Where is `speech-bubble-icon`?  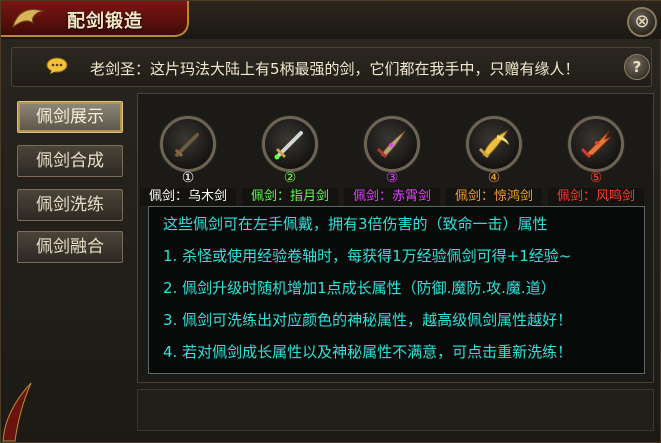 speech-bubble-icon is located at coordinates (57, 65).